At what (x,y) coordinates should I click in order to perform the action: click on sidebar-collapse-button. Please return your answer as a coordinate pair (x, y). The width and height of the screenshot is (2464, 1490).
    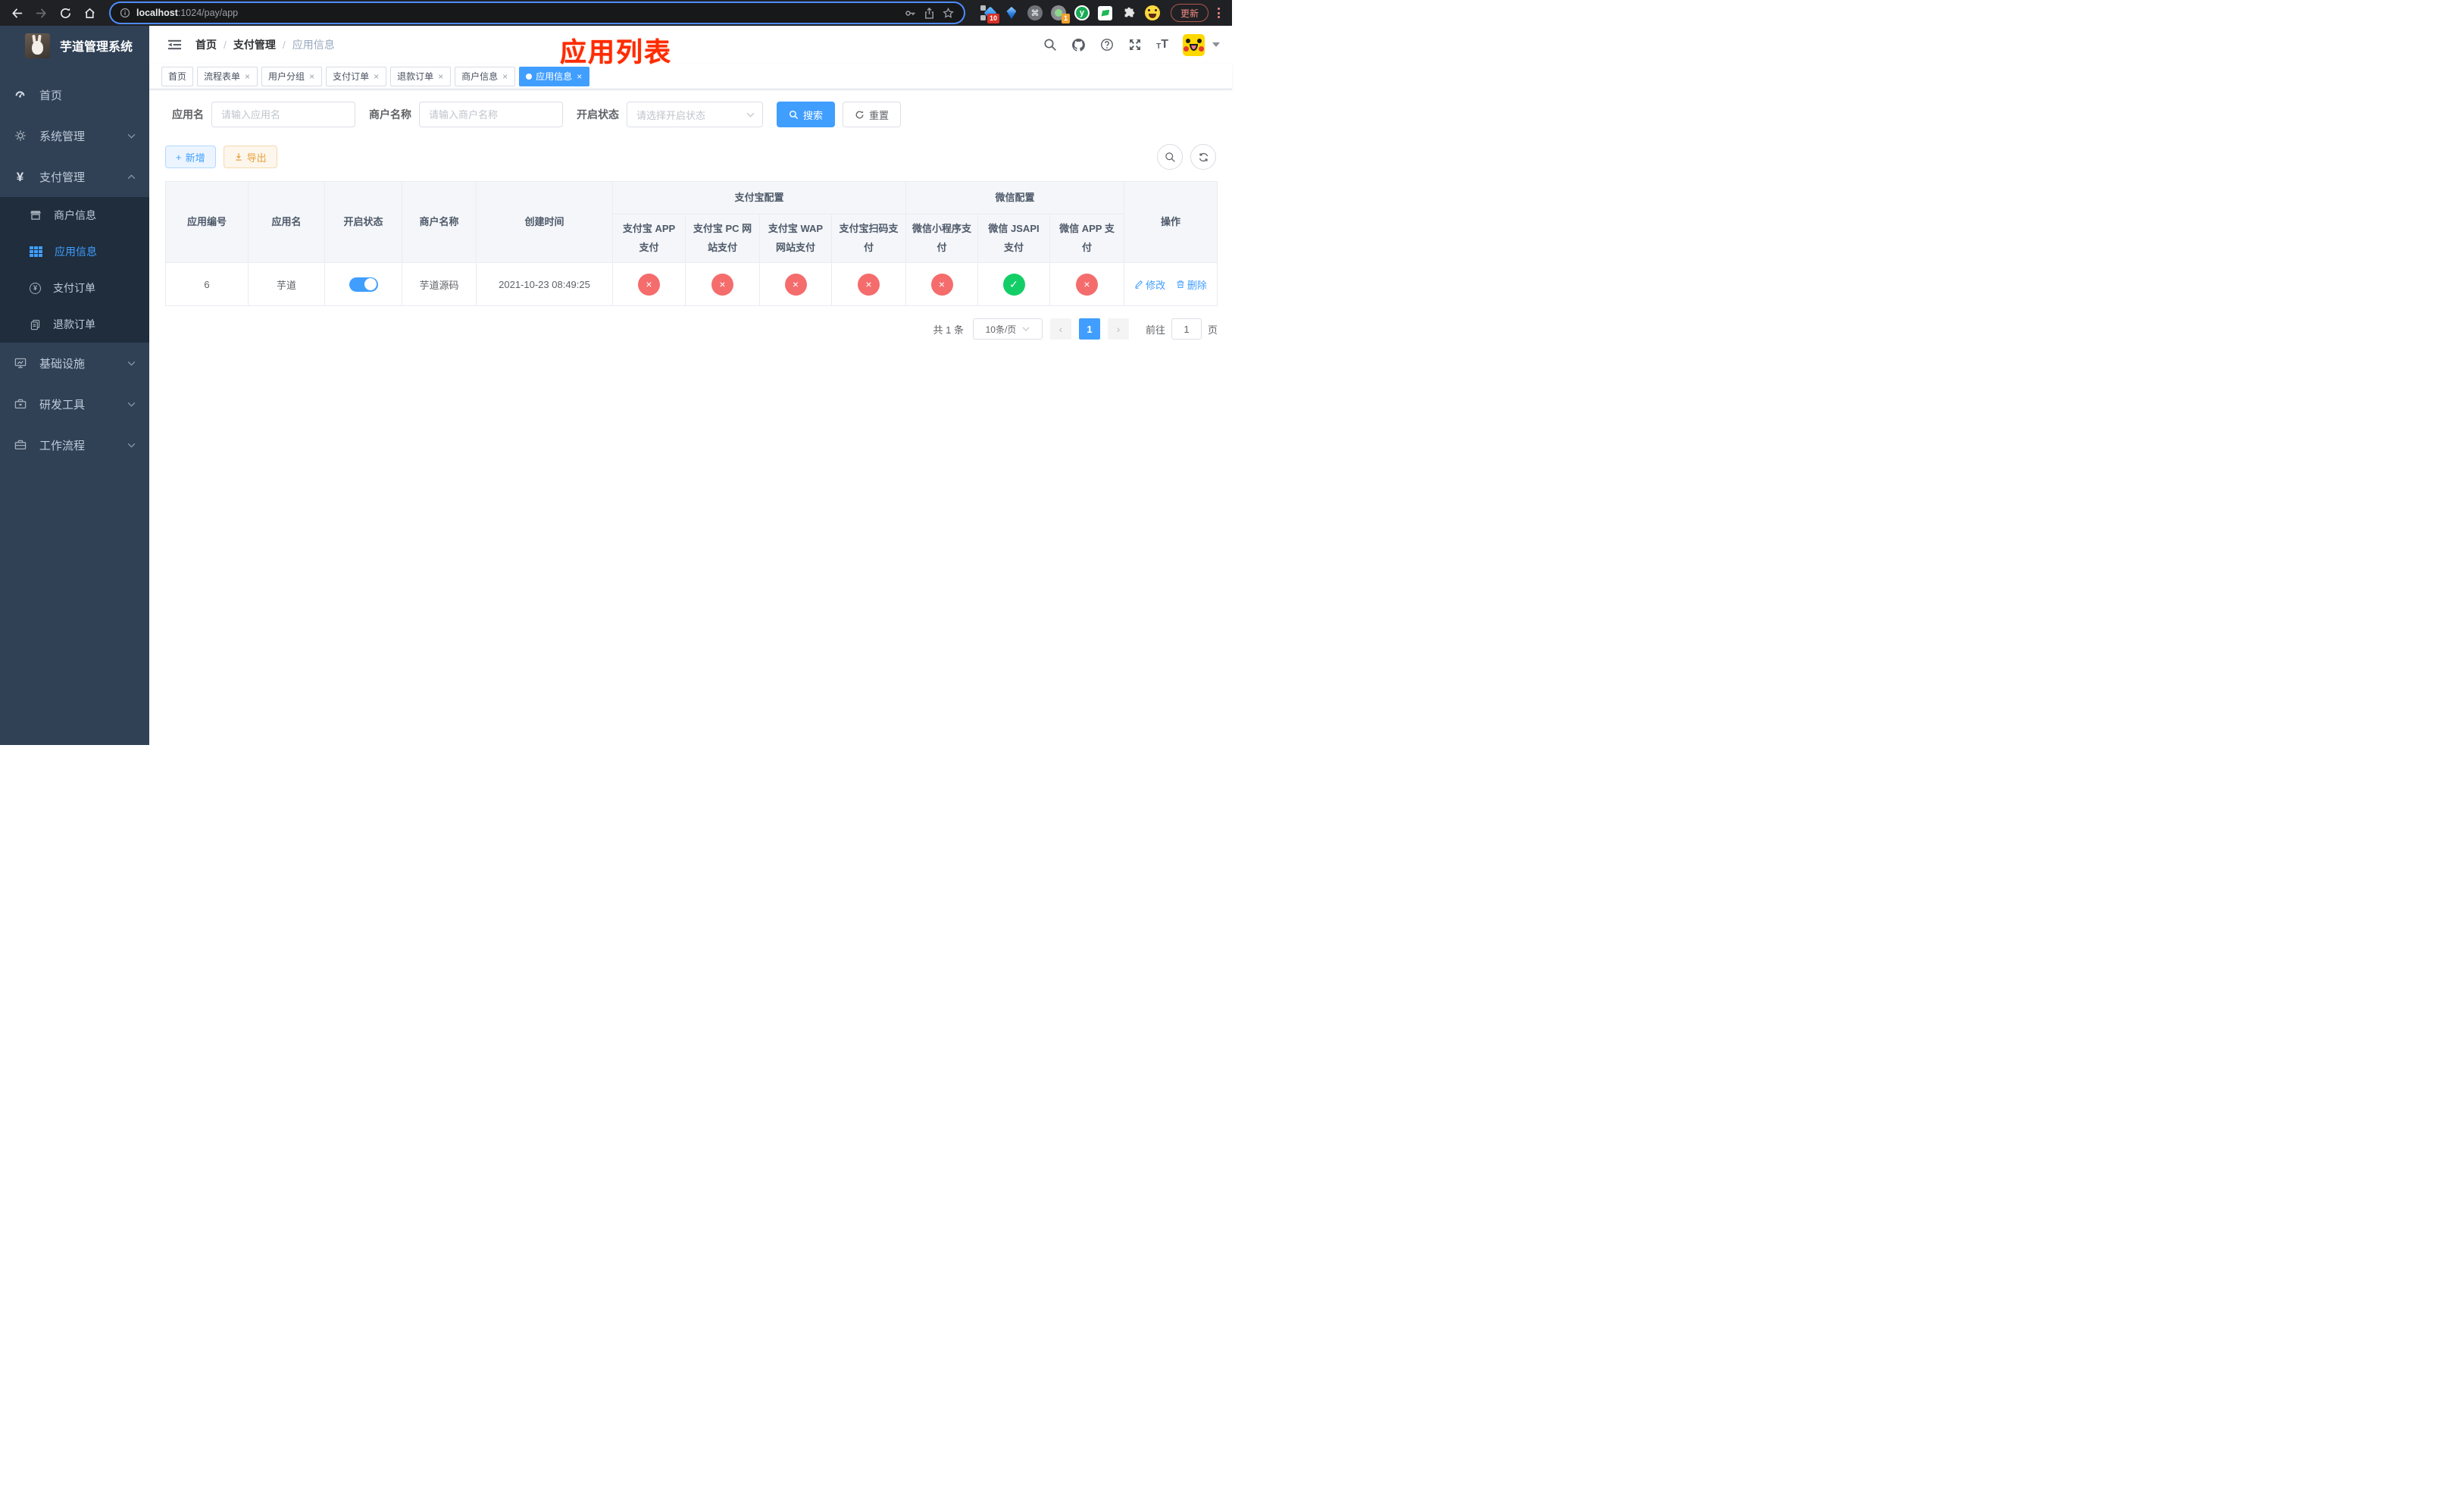
    Looking at the image, I should click on (174, 44).